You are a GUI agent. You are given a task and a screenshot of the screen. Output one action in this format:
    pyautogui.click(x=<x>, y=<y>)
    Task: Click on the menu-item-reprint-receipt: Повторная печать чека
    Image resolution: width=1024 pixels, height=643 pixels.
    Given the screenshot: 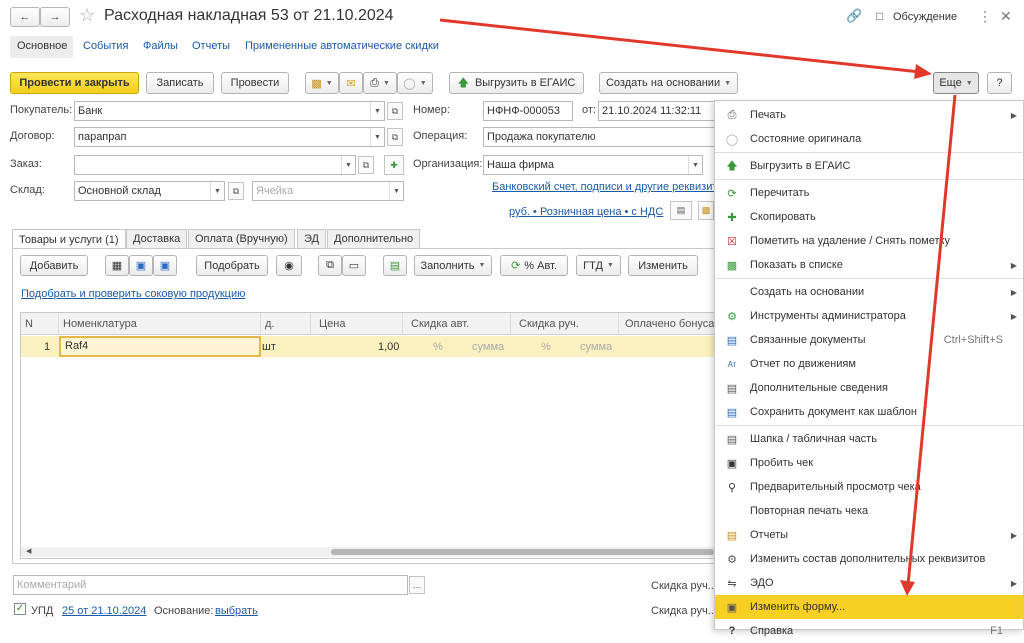 What is the action you would take?
    pyautogui.click(x=869, y=511)
    